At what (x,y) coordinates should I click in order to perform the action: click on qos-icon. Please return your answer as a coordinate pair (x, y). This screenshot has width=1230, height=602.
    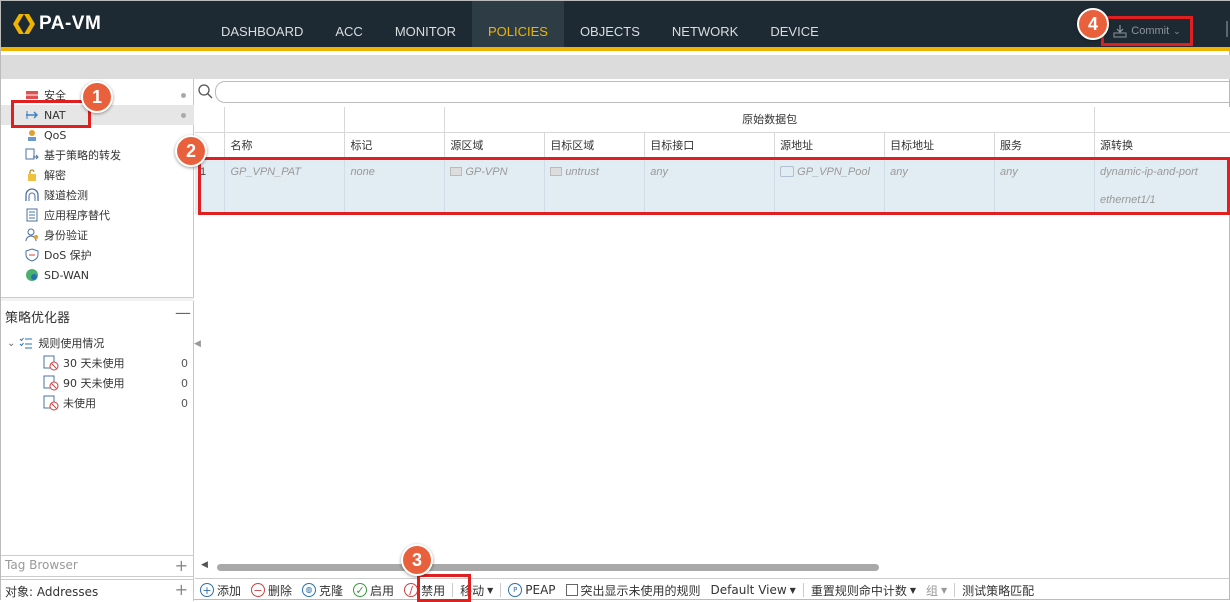
    Looking at the image, I should click on (32, 135).